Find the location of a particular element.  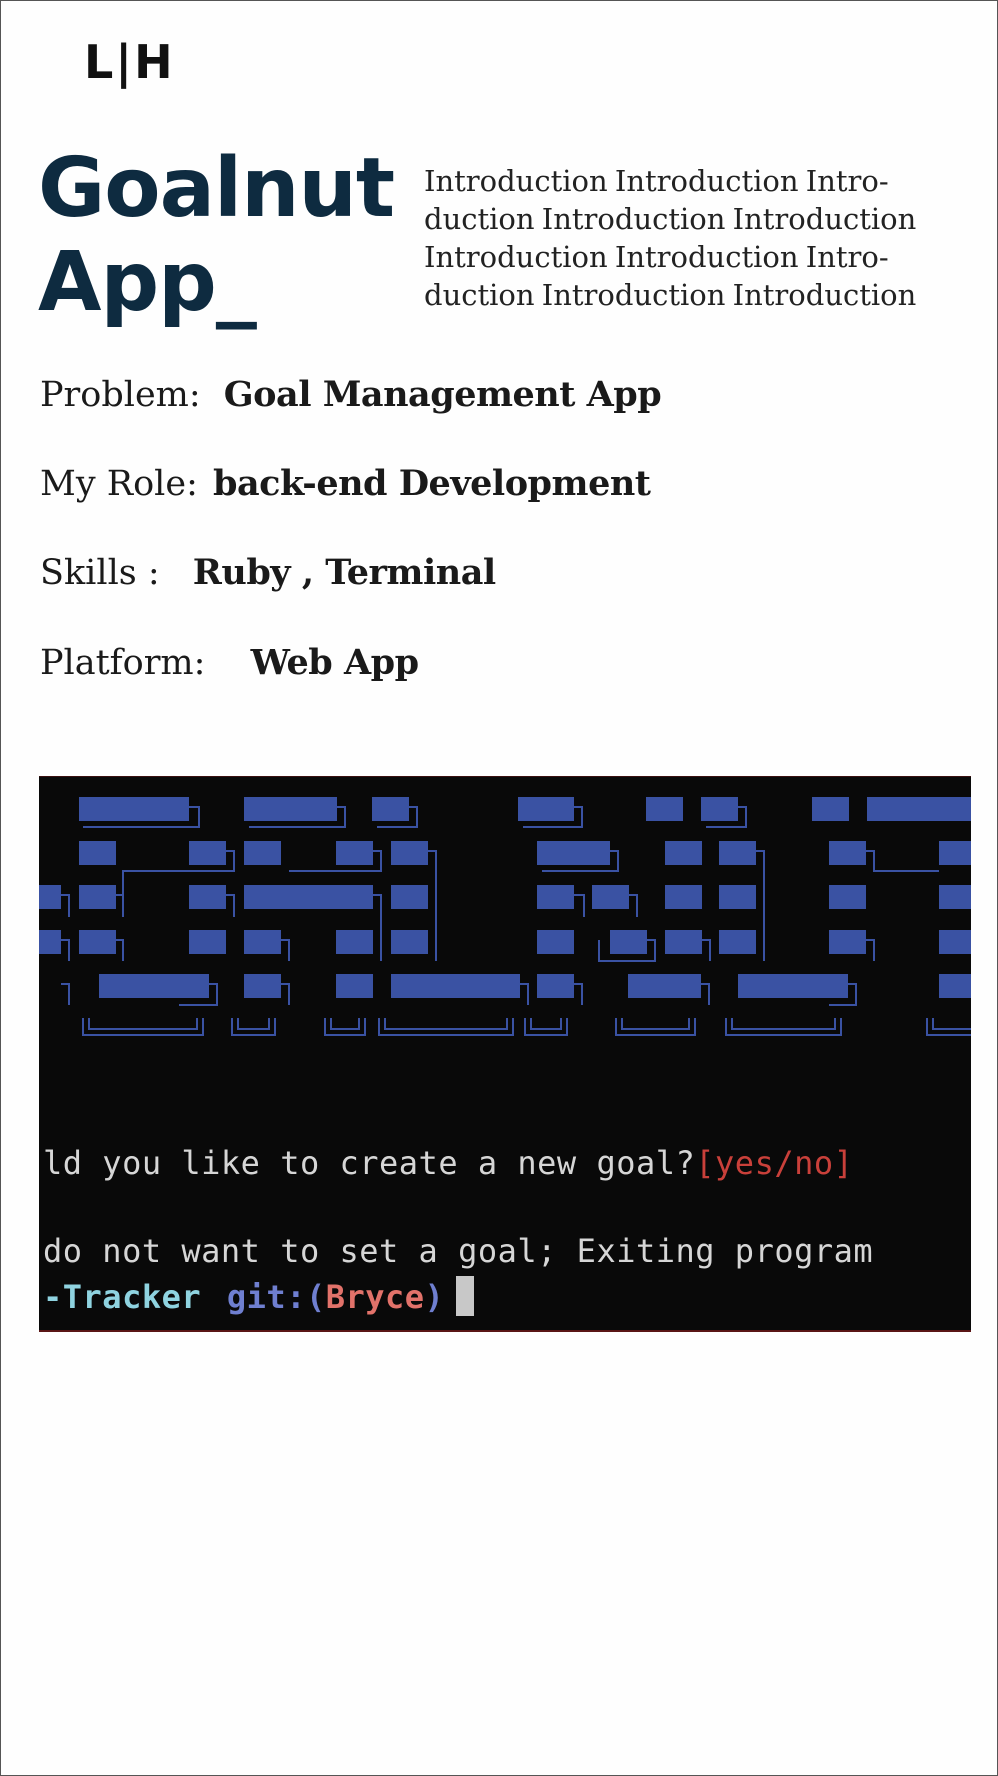

skills-row: Skills : Ruby , Terminal is located at coordinates (268, 572).